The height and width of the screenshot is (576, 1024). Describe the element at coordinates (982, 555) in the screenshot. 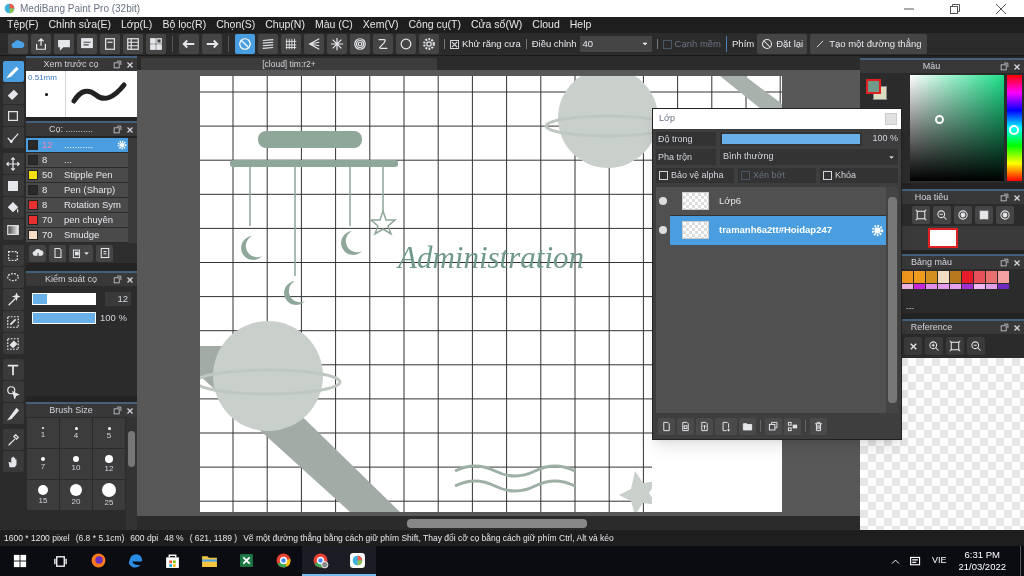

I see `clock-time: 6:31 PM` at that location.